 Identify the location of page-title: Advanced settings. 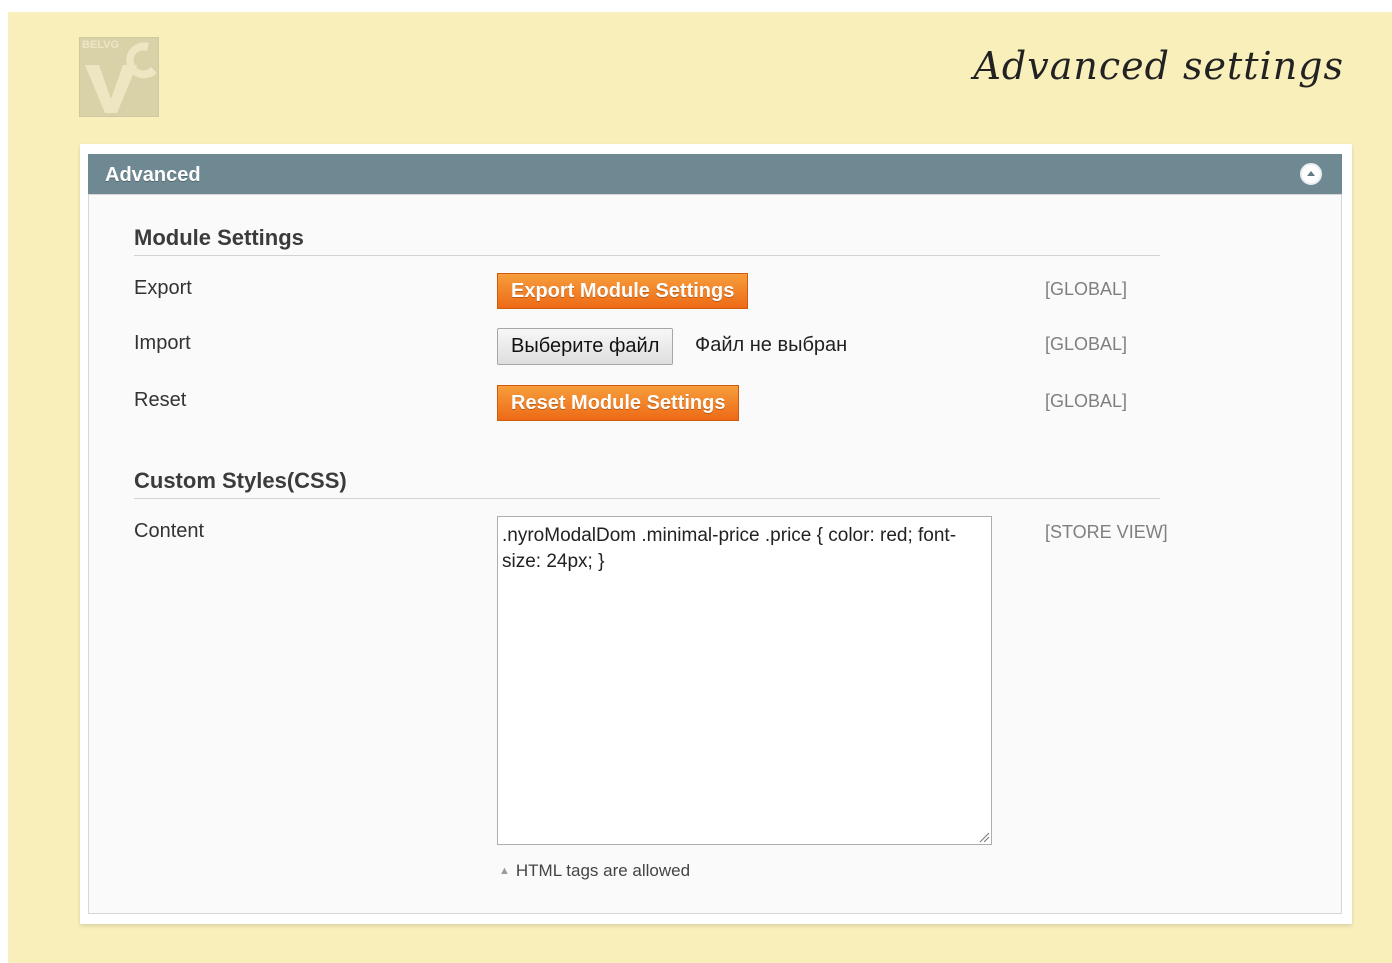
(1158, 66).